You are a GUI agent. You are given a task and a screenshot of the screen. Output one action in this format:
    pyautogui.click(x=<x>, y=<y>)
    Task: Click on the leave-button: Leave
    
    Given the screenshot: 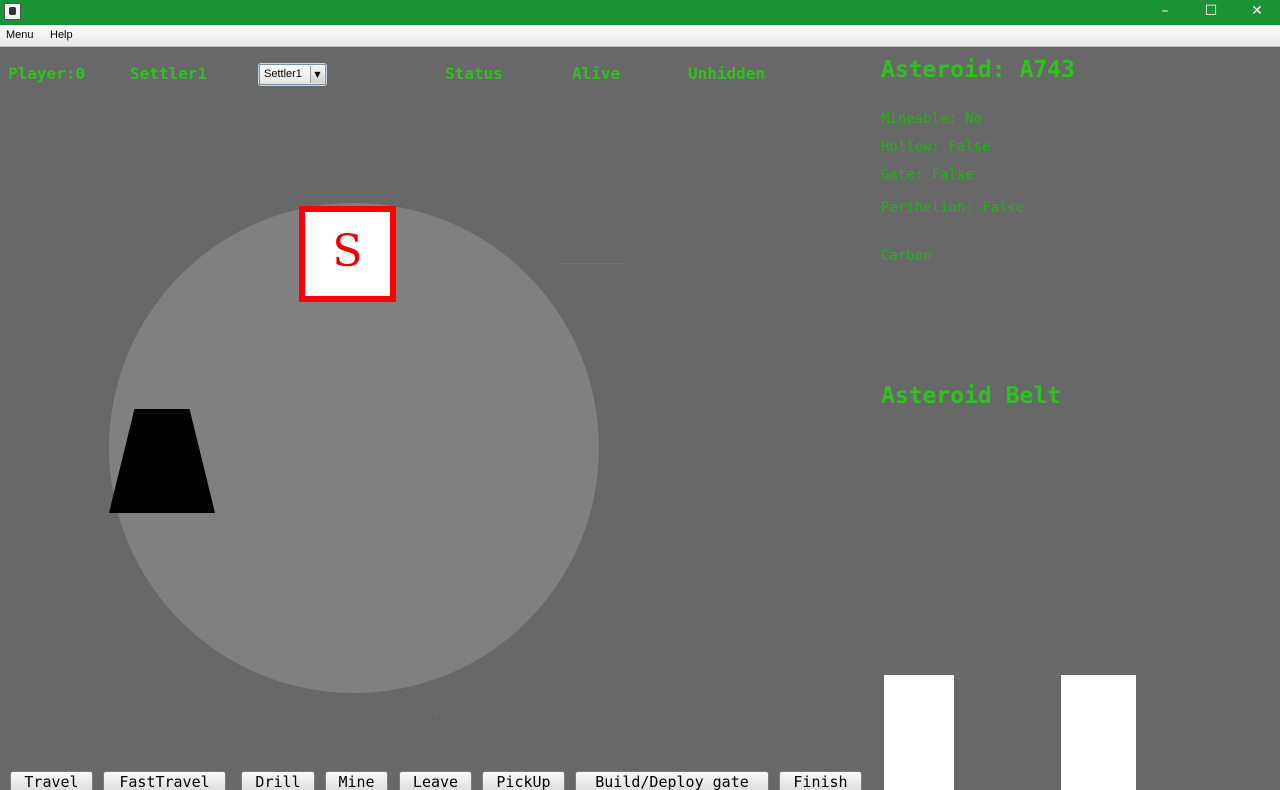 What is the action you would take?
    pyautogui.click(x=435, y=780)
    